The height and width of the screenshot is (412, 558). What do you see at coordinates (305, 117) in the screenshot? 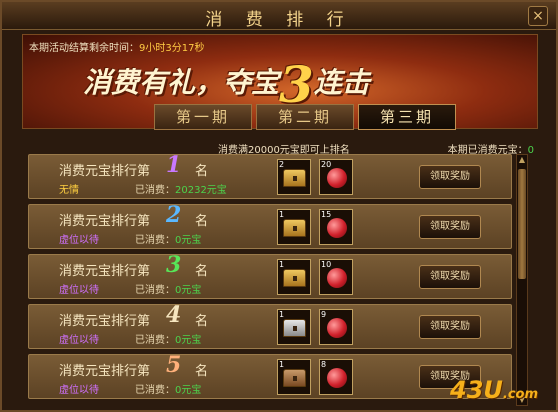
I see `tab-period-2: 第二期` at bounding box center [305, 117].